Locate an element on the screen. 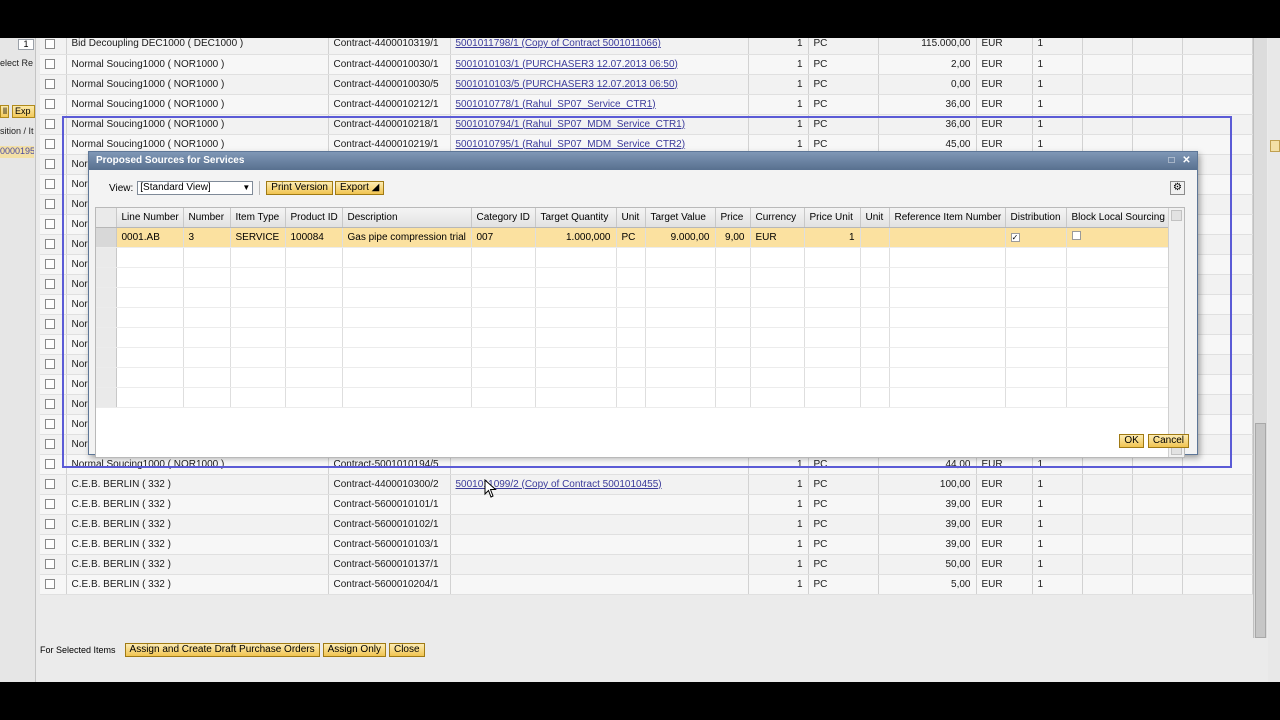  scroll-up-icon is located at coordinates (1176, 215).